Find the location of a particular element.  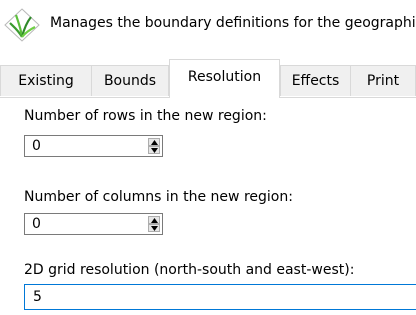

cols-increment-button is located at coordinates (154, 220).